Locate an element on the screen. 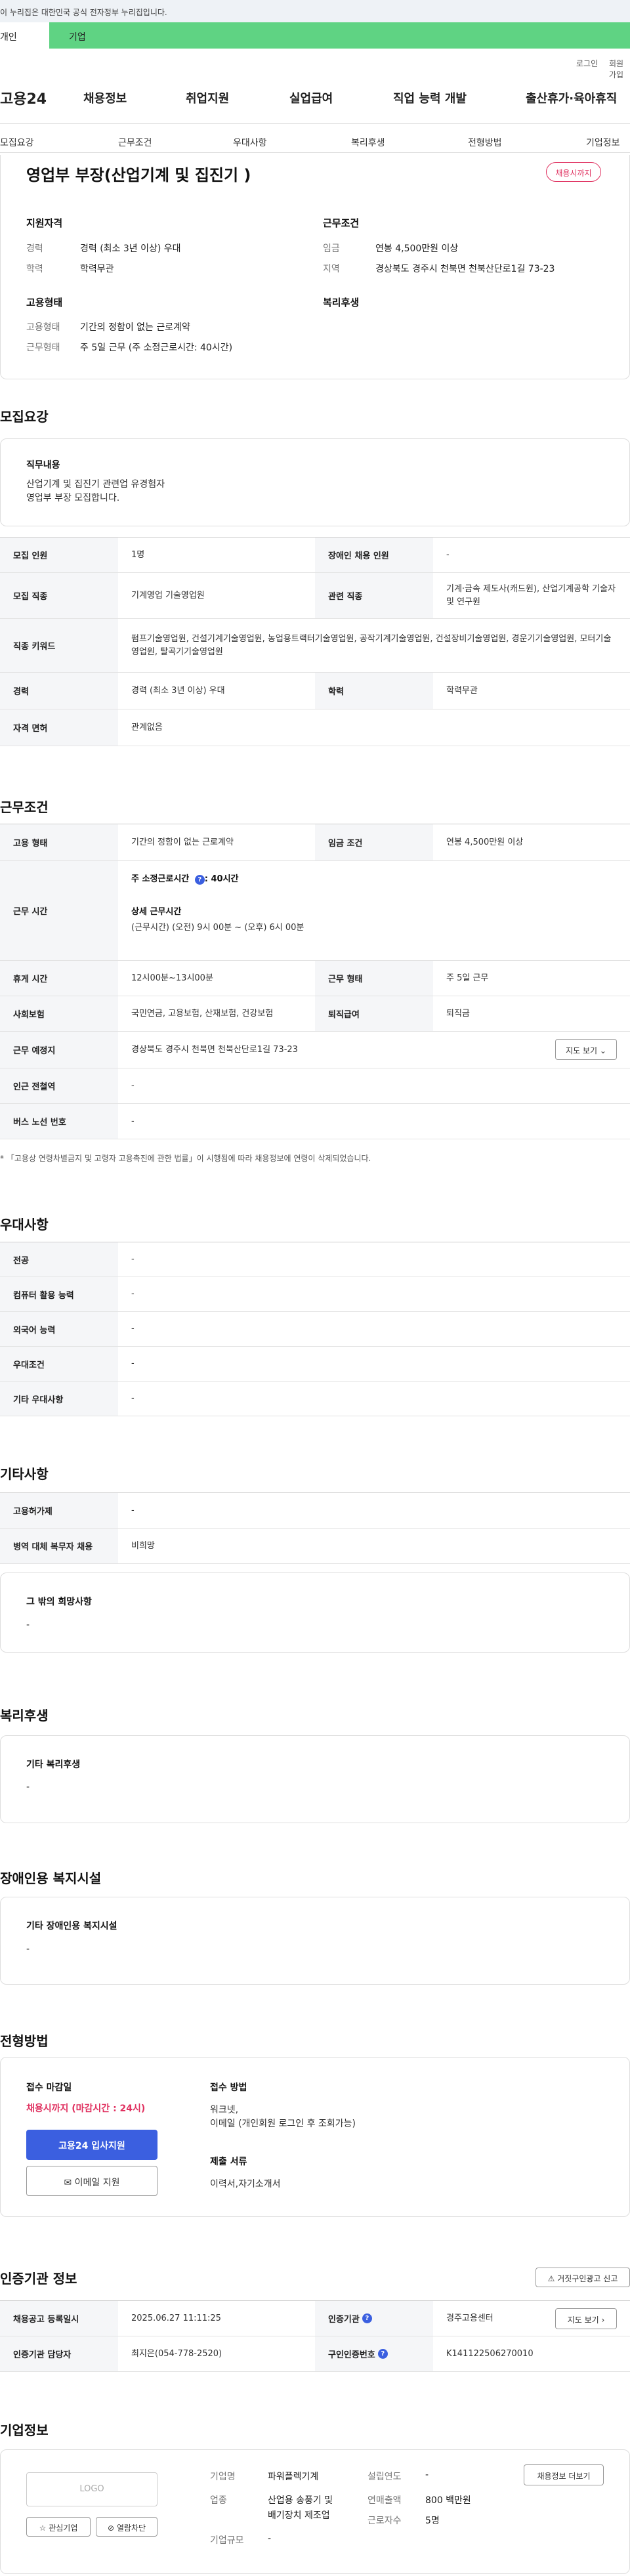  pref-cond-label: 우대조건 is located at coordinates (59, 1364).